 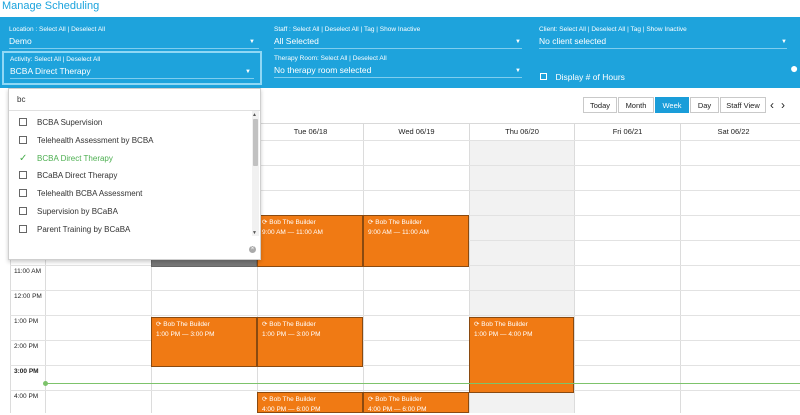 What do you see at coordinates (370, 58) in the screenshot?
I see `therapy-room-deselect-all: Deselect All` at bounding box center [370, 58].